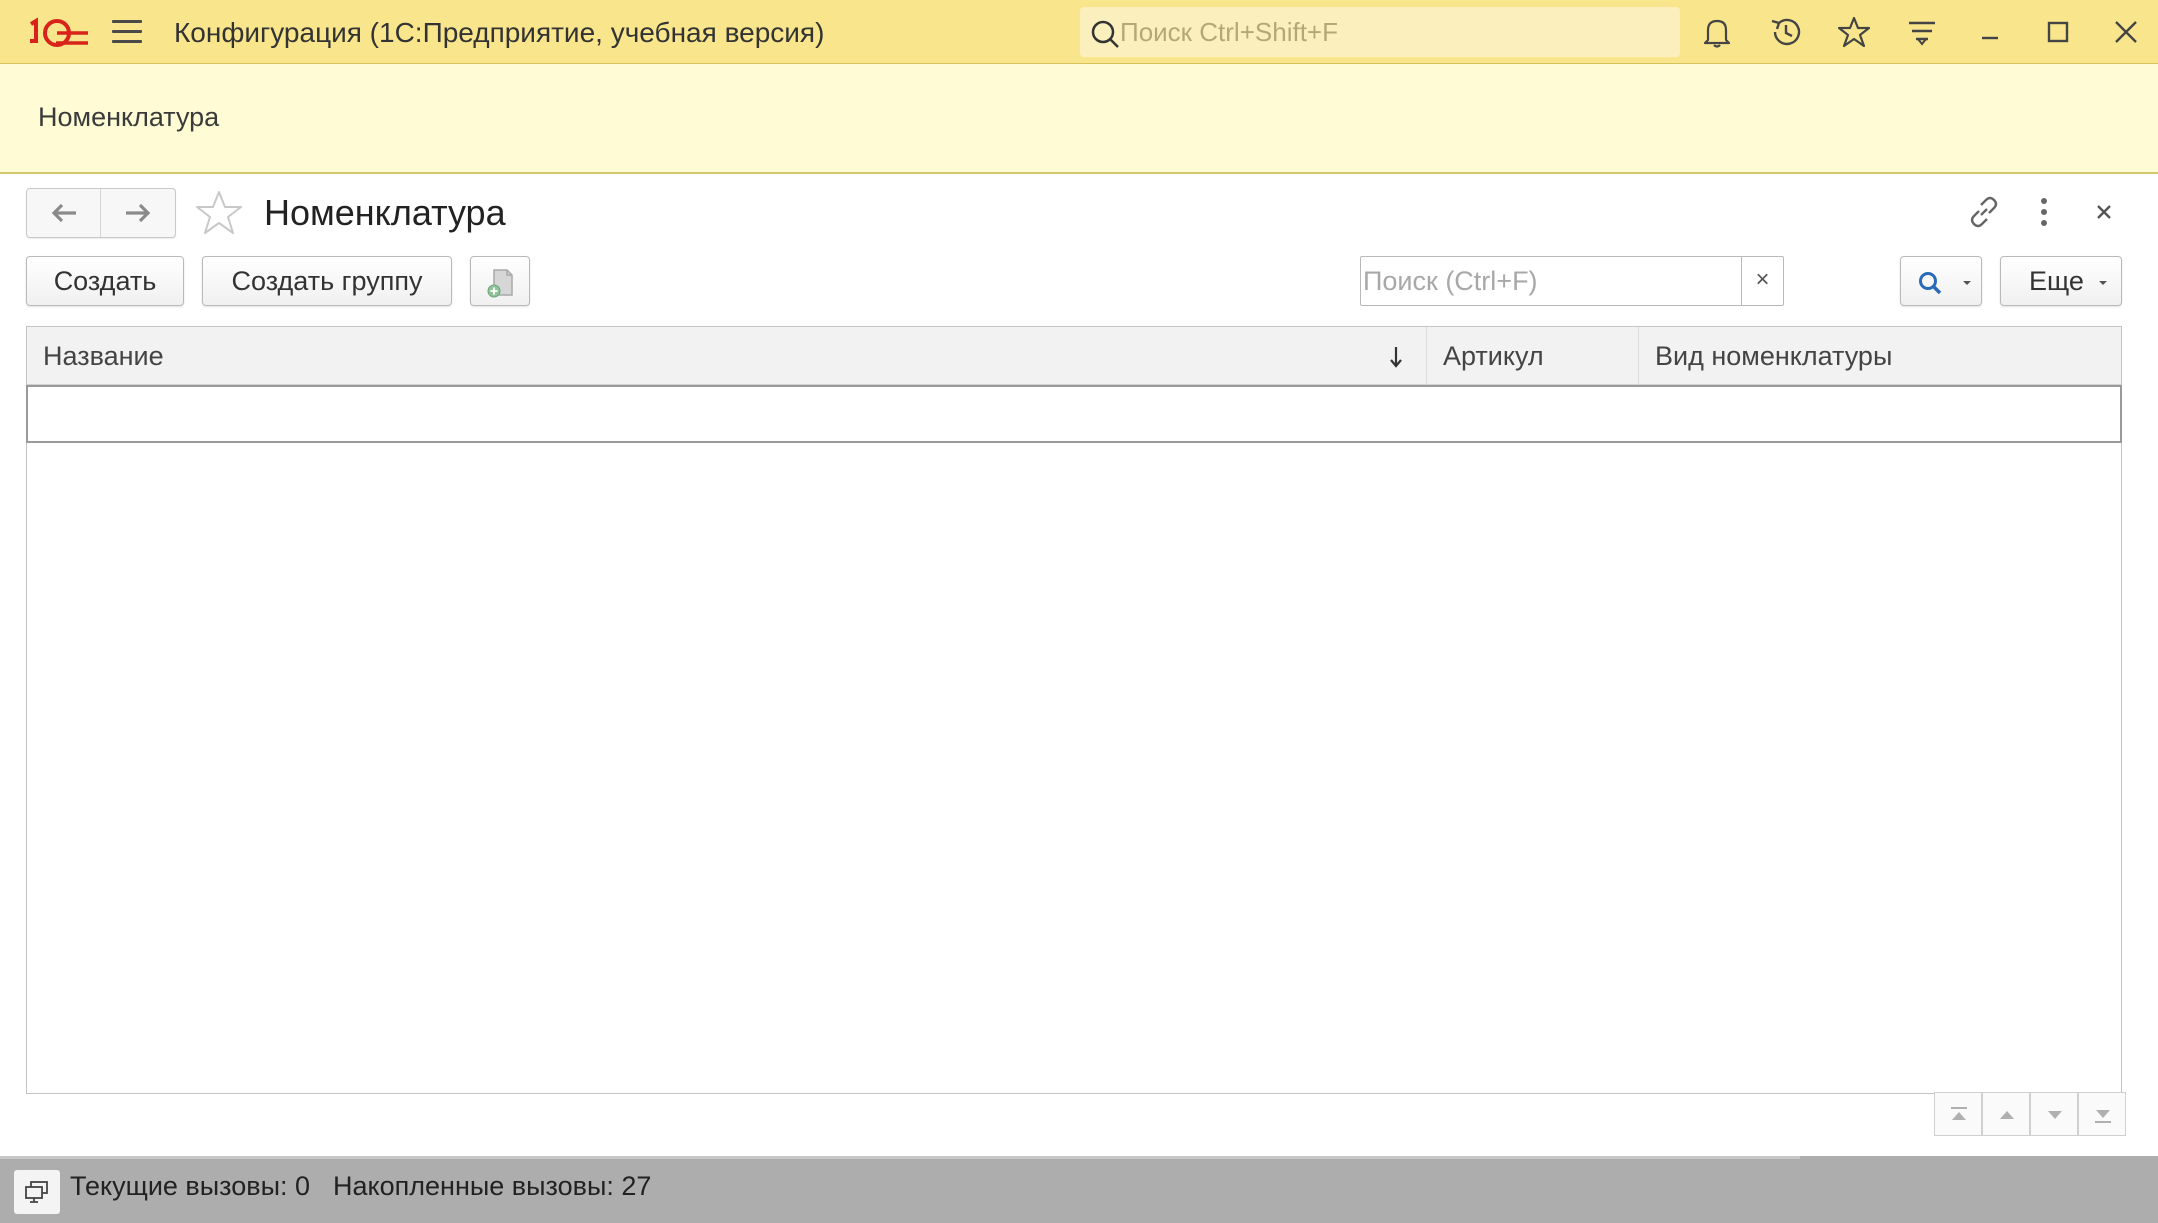 The width and height of the screenshot is (2158, 1223). I want to click on copy-button, so click(500, 281).